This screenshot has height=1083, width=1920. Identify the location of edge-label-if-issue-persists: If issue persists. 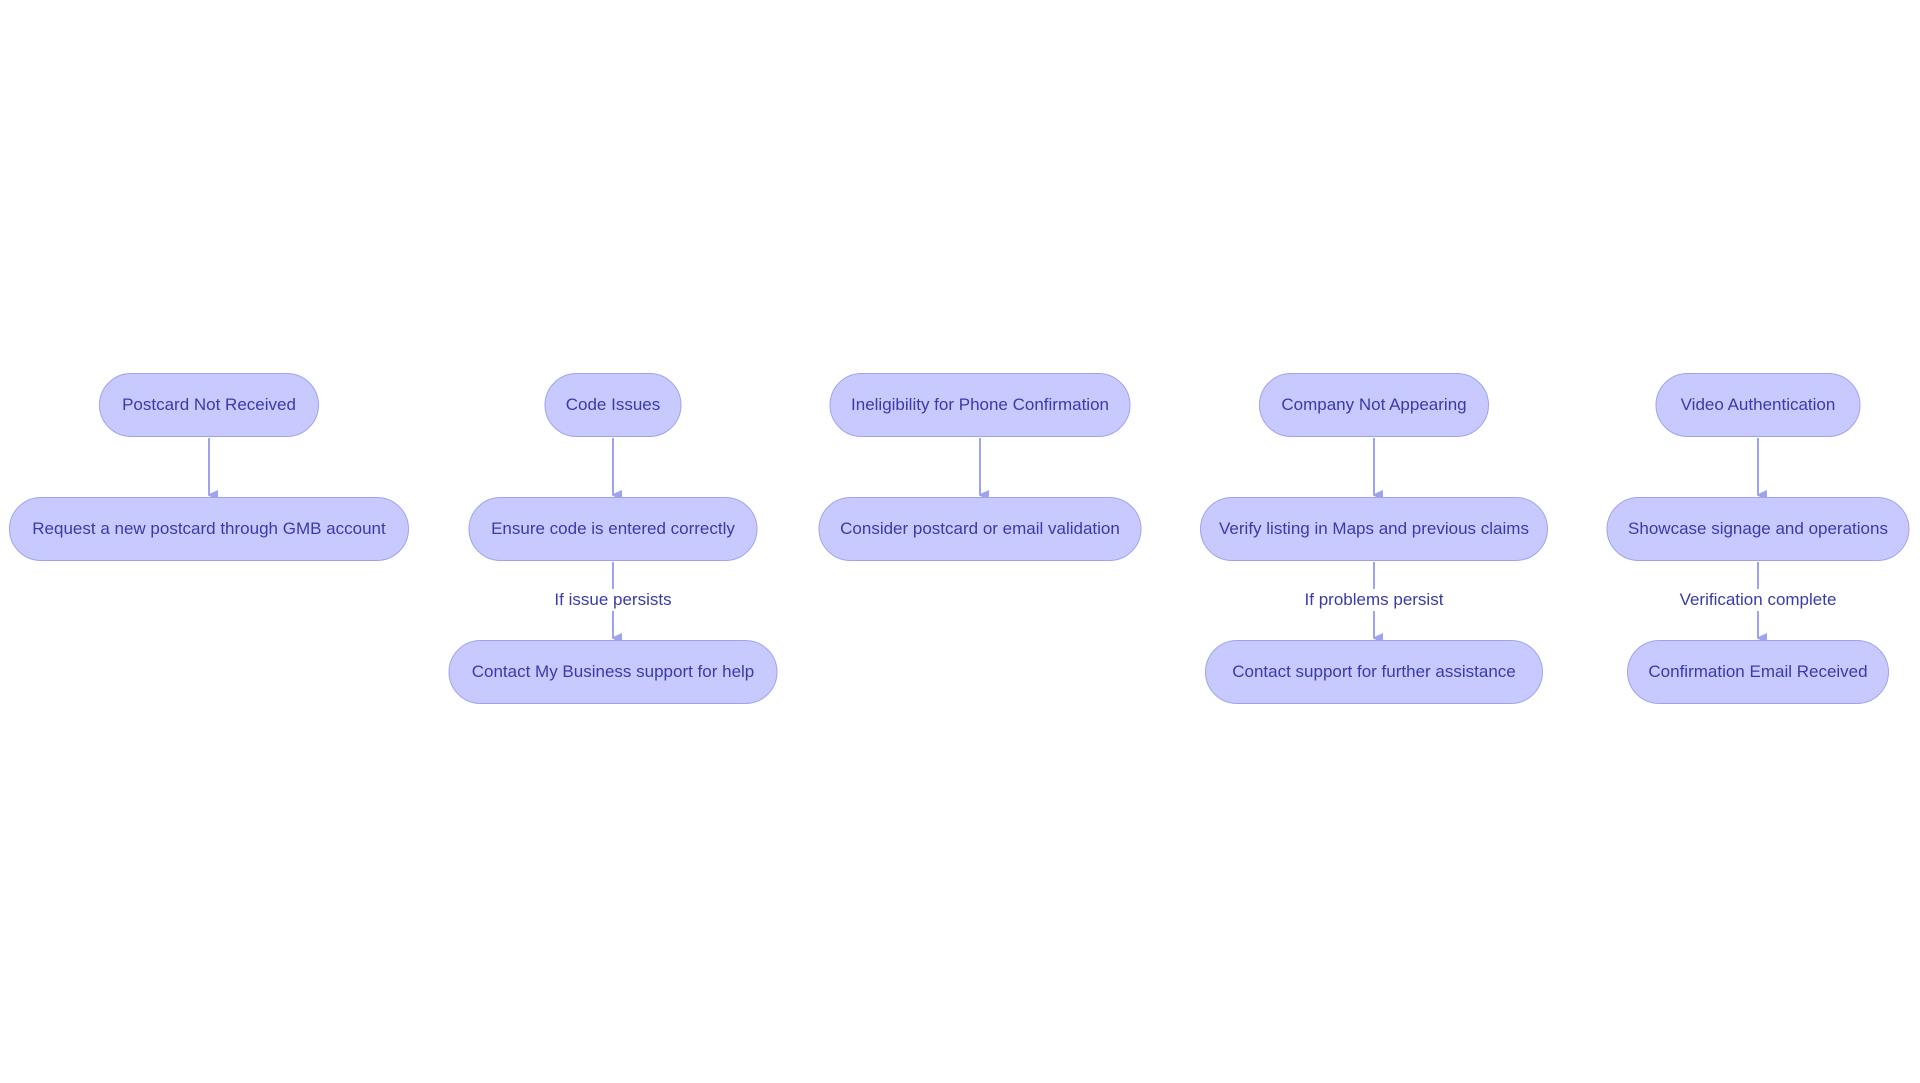
(613, 600).